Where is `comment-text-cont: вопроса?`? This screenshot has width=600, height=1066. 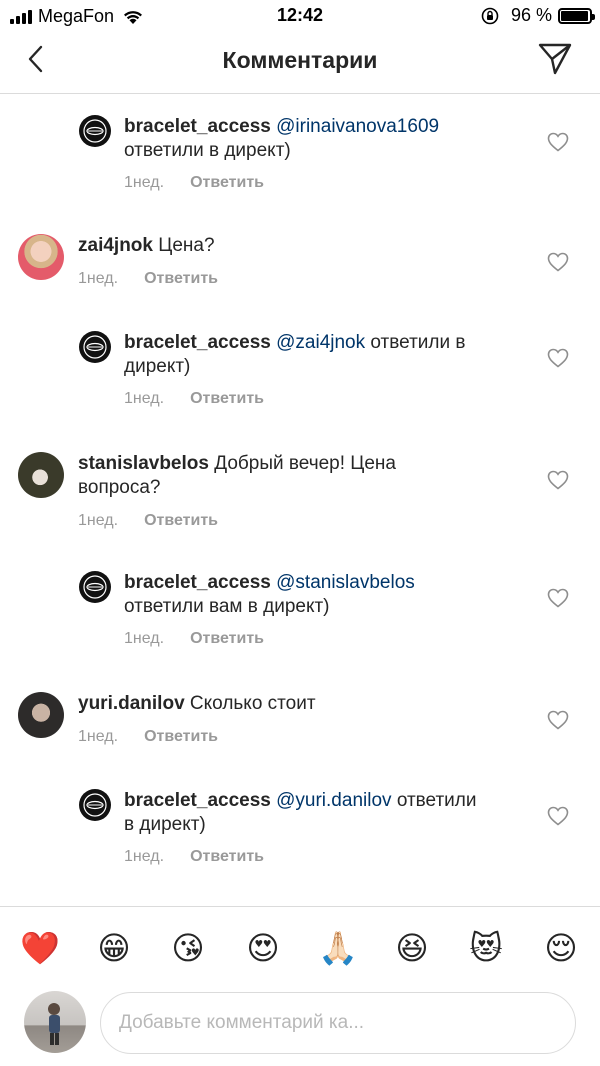
comment-text-cont: вопроса? is located at coordinates (119, 487).